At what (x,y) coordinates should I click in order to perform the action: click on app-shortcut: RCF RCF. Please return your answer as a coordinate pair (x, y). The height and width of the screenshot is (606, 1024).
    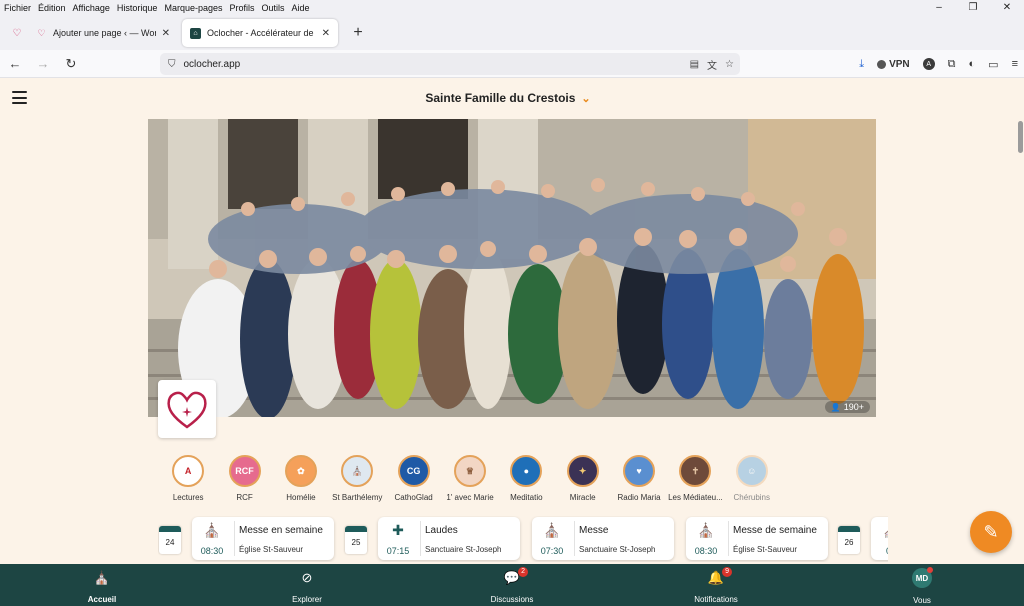
    Looking at the image, I should click on (244, 482).